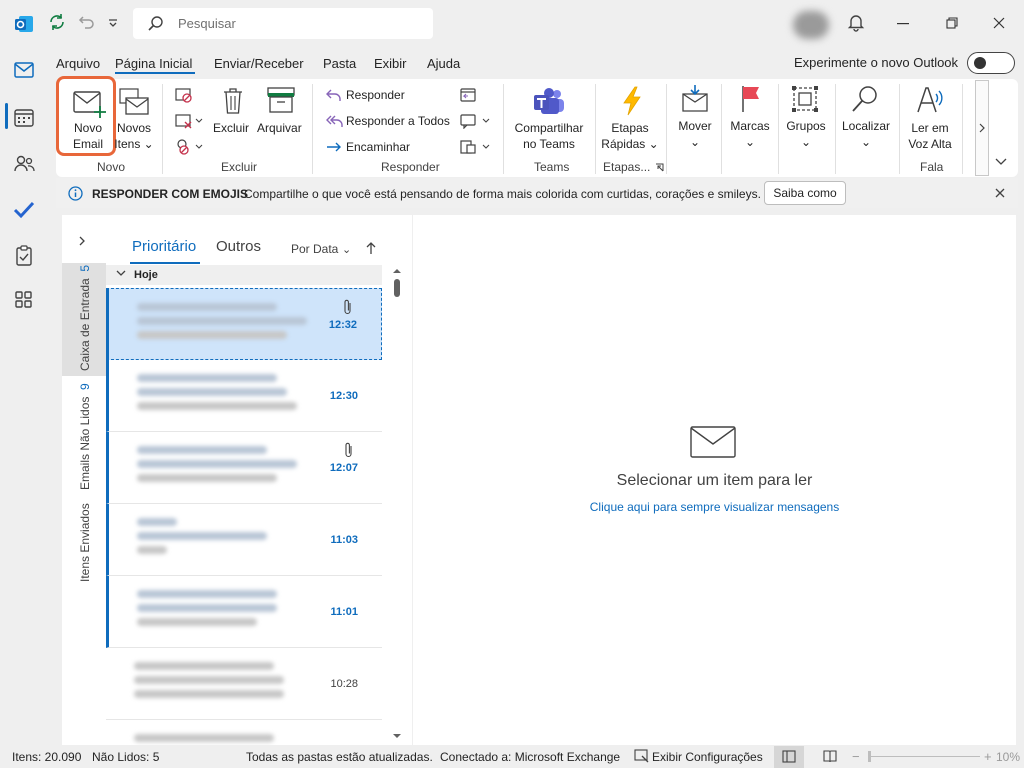  What do you see at coordinates (1000, 193) in the screenshot?
I see `info-close-icon` at bounding box center [1000, 193].